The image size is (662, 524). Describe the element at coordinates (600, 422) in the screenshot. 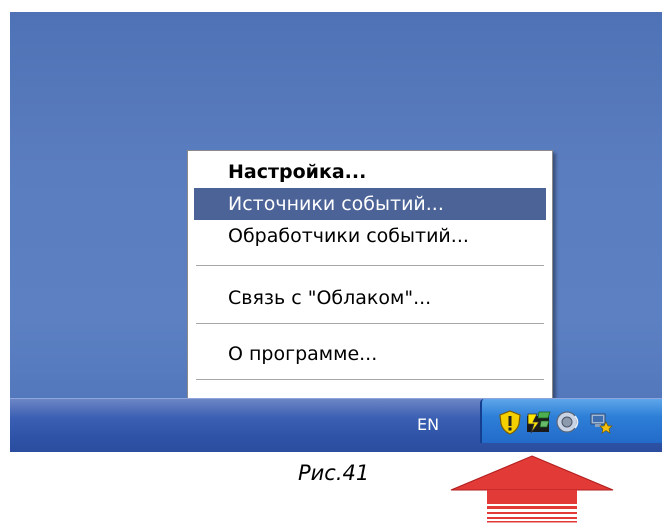

I see `network-icon` at that location.